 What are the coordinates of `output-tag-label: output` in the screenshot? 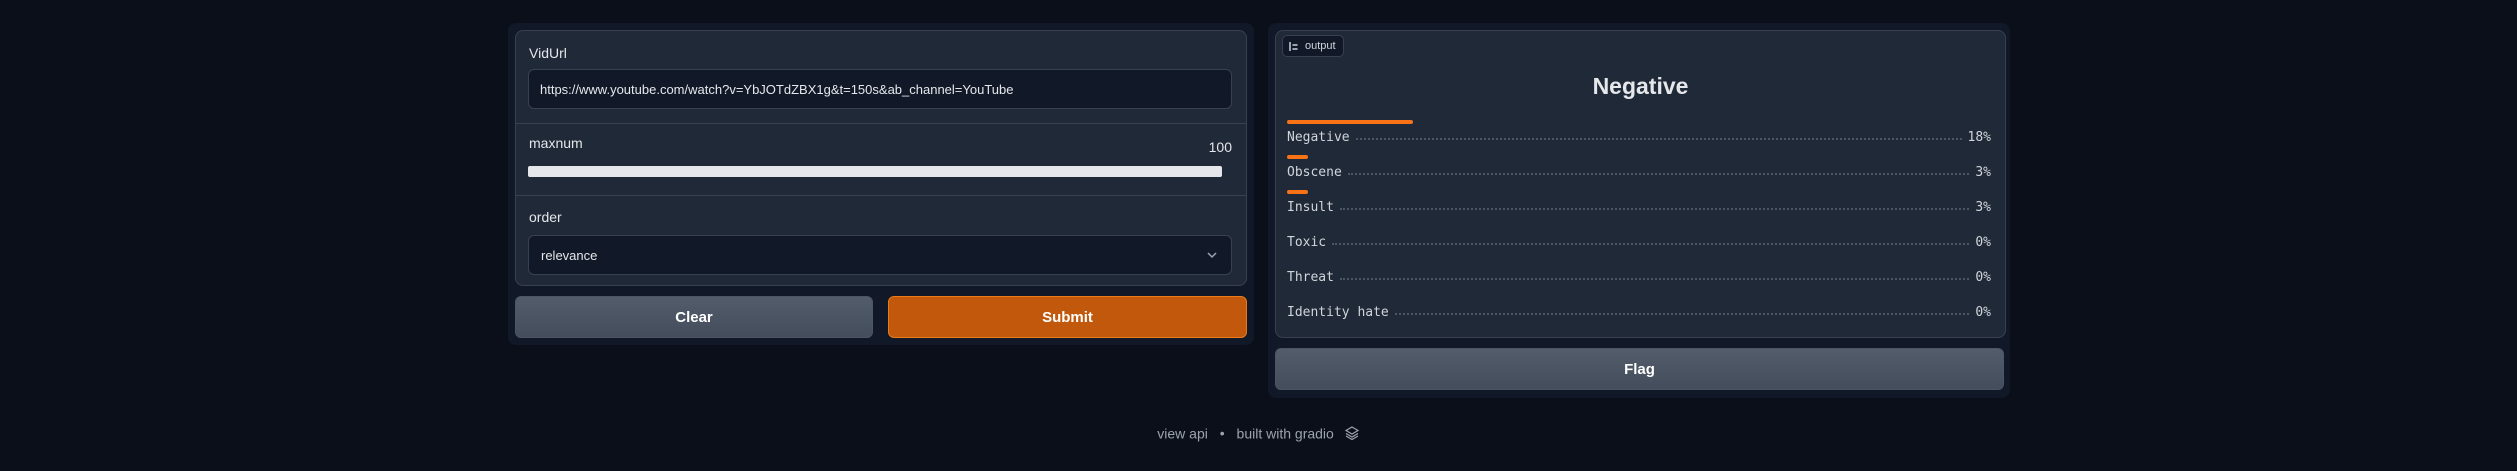 It's located at (1320, 46).